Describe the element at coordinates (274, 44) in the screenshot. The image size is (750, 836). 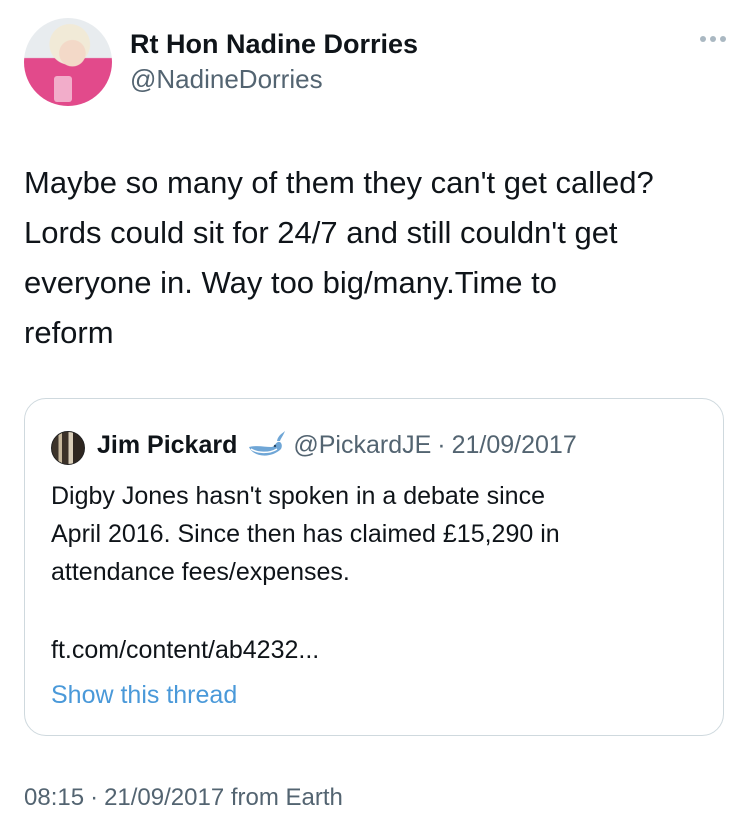
I see `author-display-name: Rt Hon Nadine Dorries` at that location.